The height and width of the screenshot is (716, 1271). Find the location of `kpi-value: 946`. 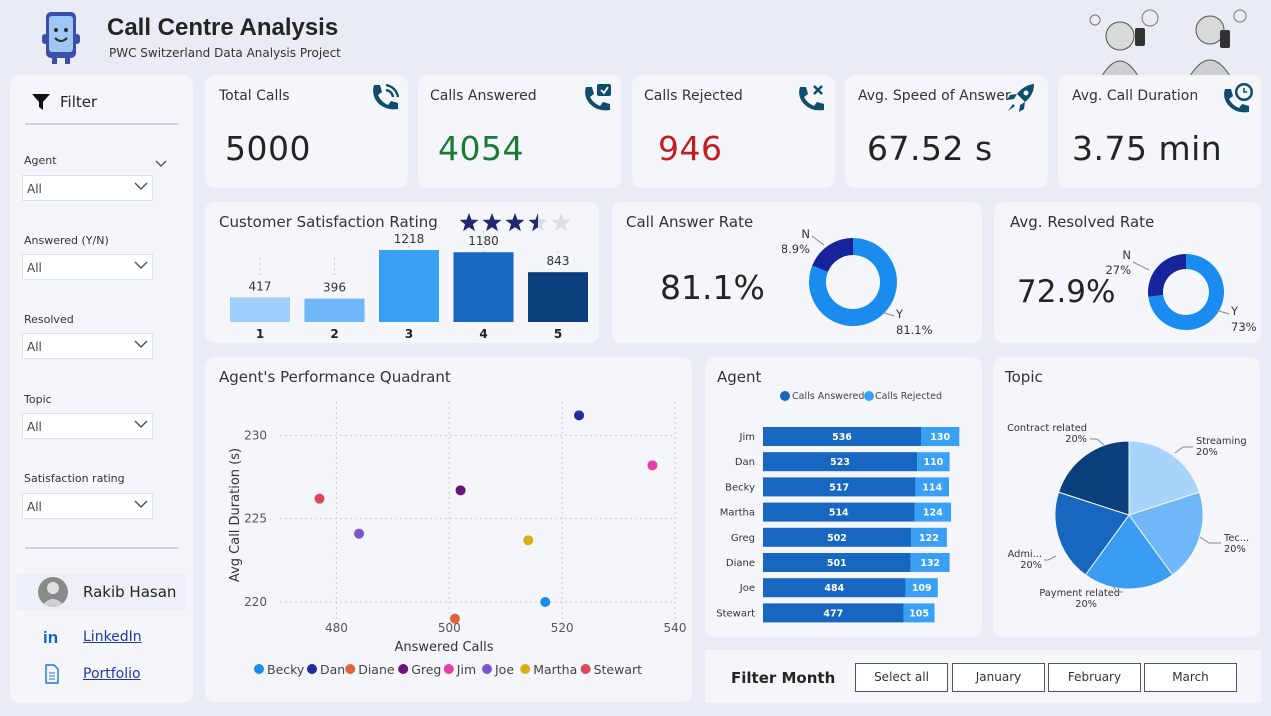

kpi-value: 946 is located at coordinates (690, 148).